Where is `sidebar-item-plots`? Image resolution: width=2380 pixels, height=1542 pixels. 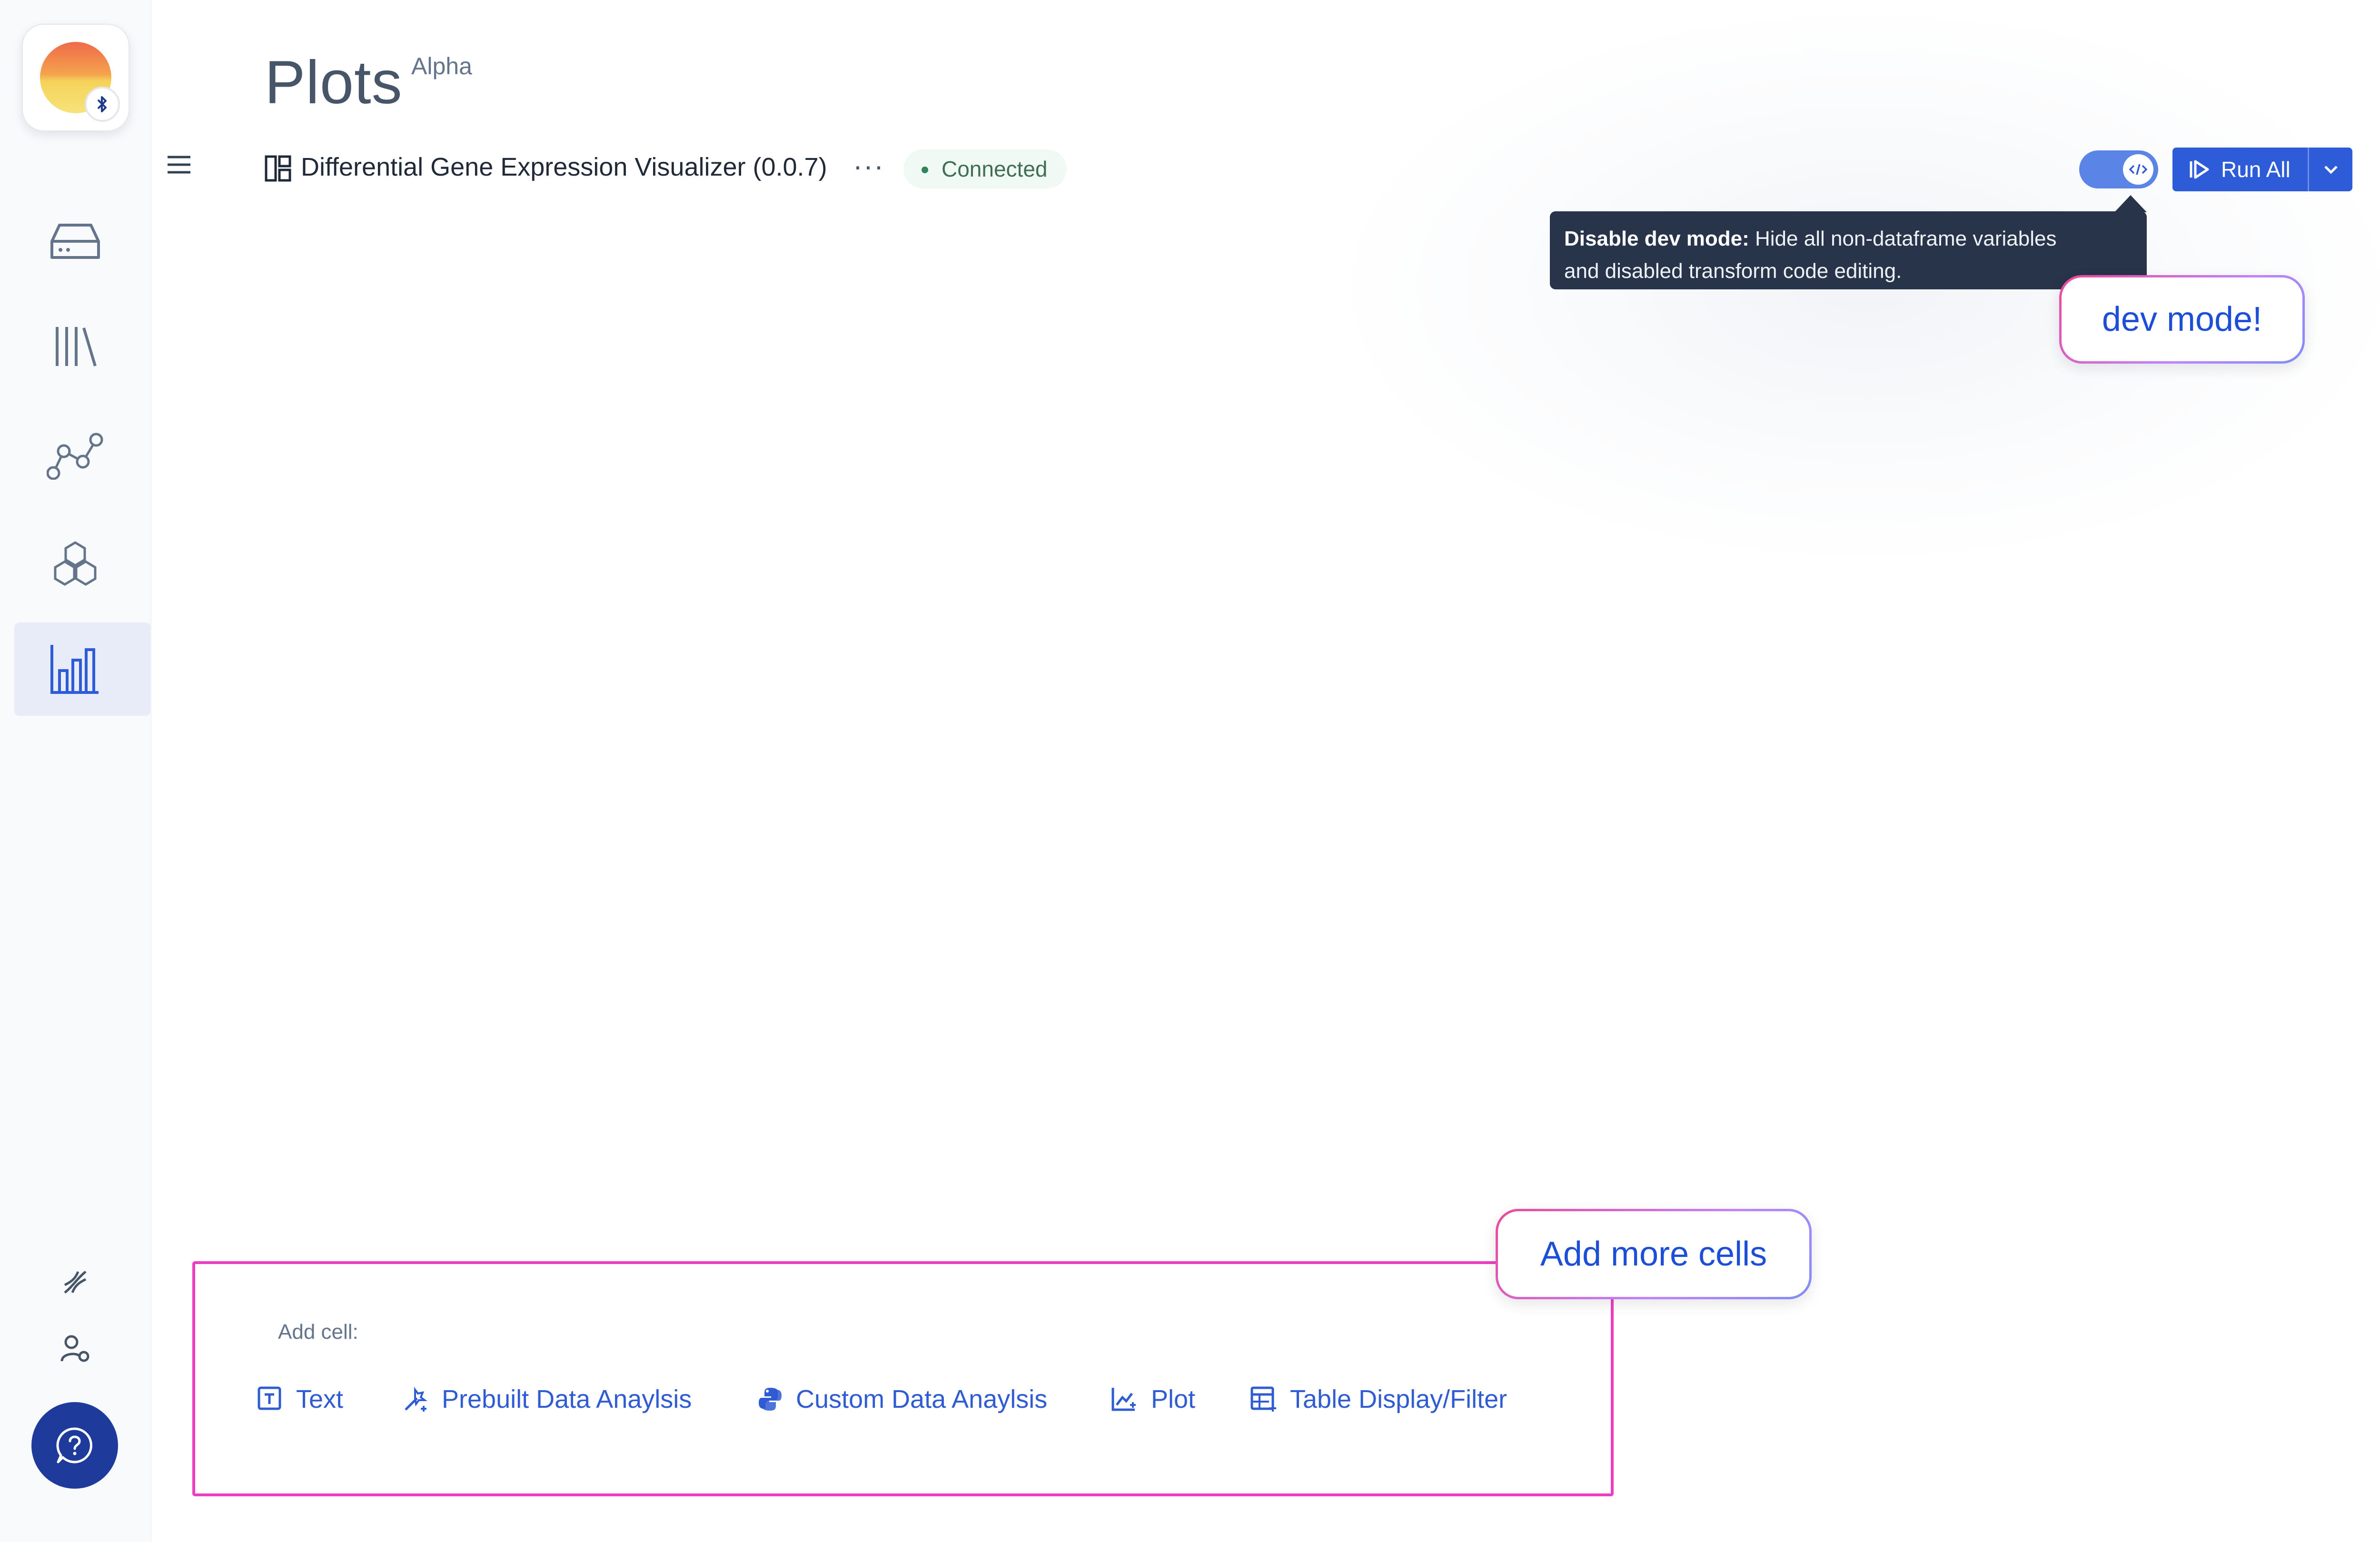
sidebar-item-plots is located at coordinates (75, 669).